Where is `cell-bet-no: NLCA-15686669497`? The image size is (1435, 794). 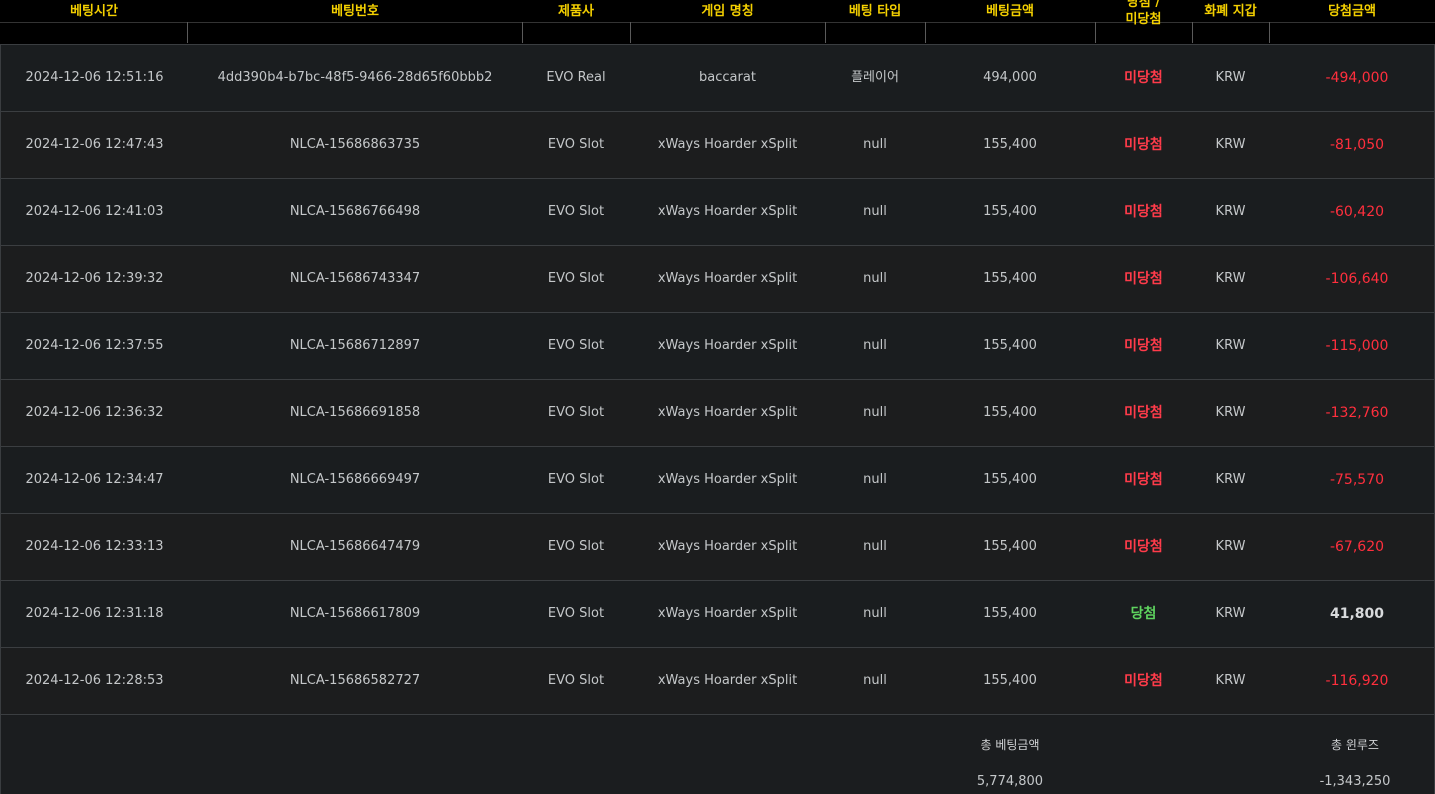 cell-bet-no: NLCA-15686669497 is located at coordinates (355, 479).